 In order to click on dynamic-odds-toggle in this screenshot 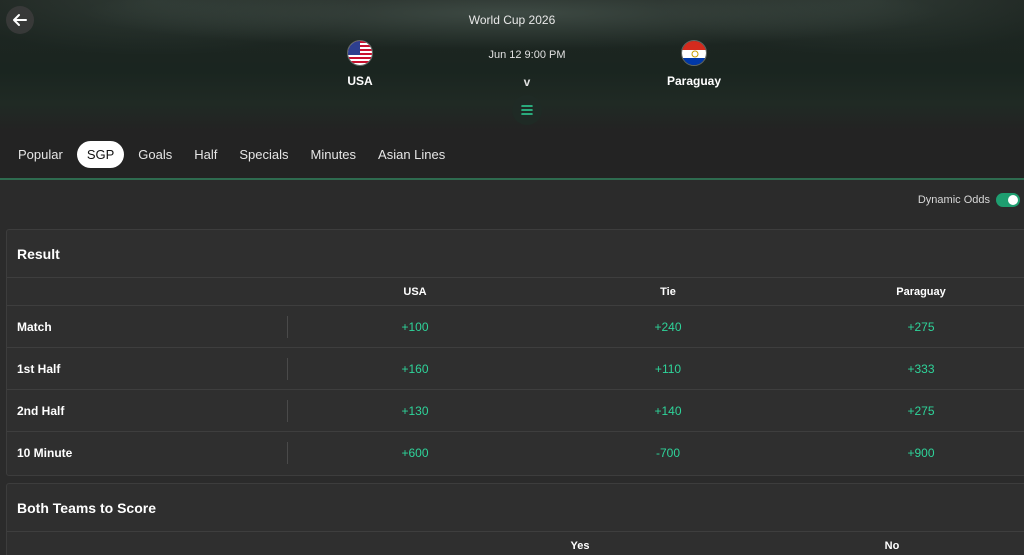, I will do `click(1008, 200)`.